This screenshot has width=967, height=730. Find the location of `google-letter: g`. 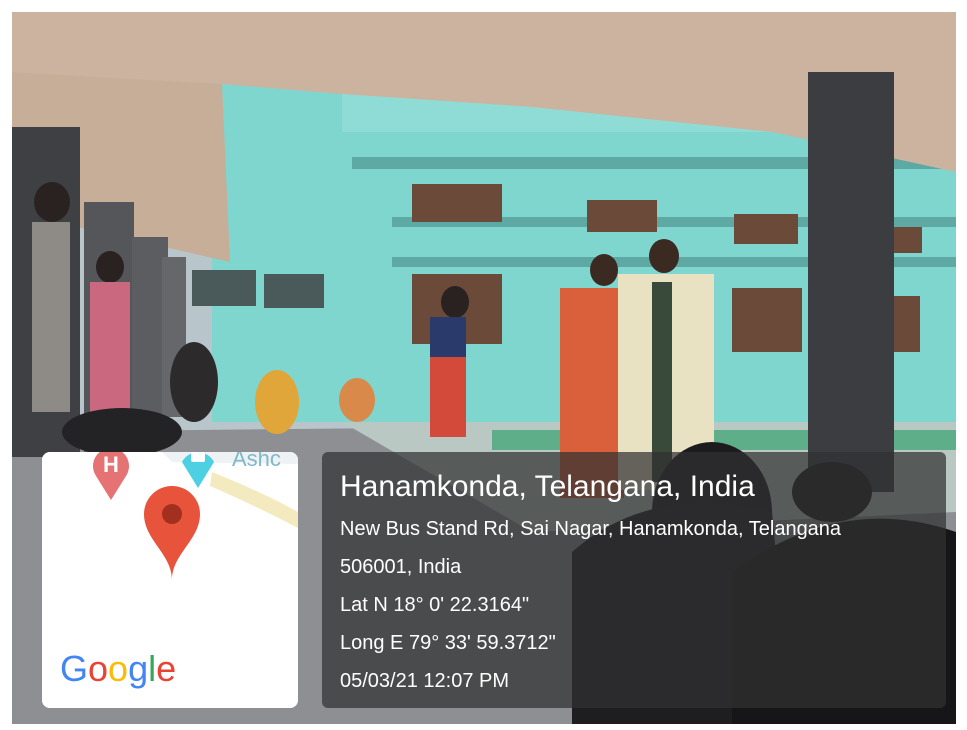

google-letter: g is located at coordinates (138, 668).